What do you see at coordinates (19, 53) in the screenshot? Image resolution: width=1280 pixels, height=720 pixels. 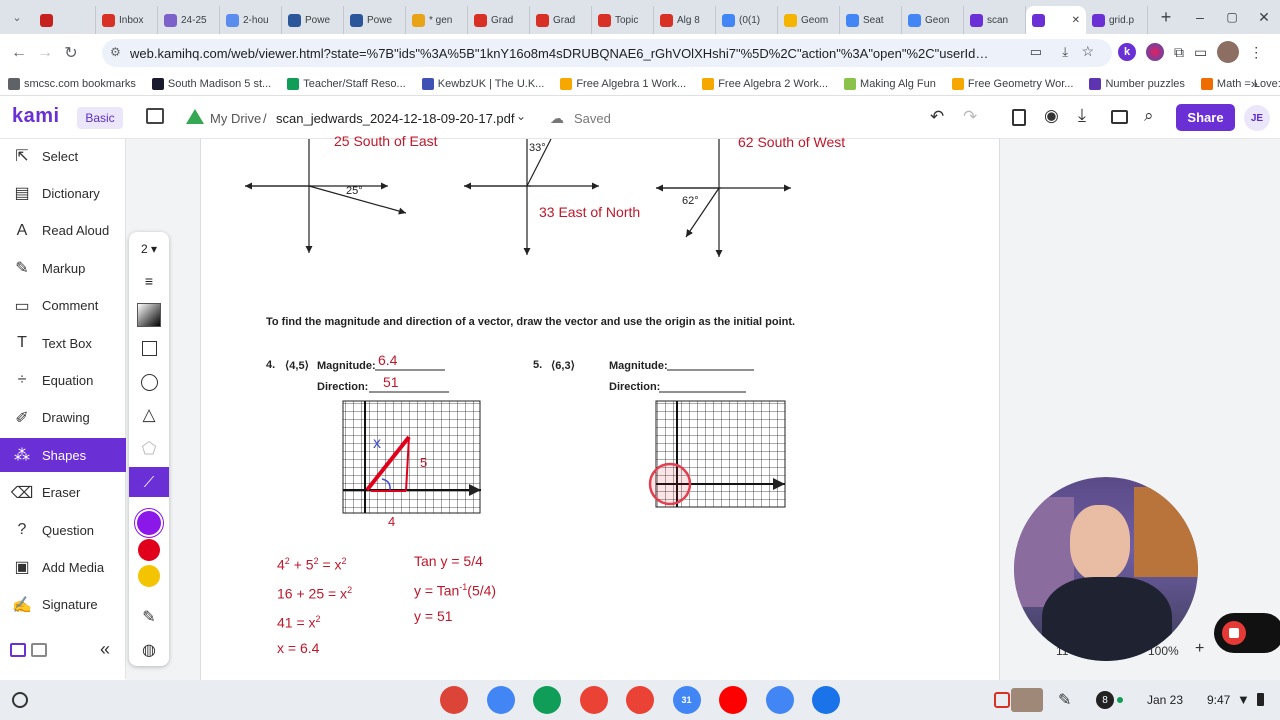 I see `back-button: ←` at bounding box center [19, 53].